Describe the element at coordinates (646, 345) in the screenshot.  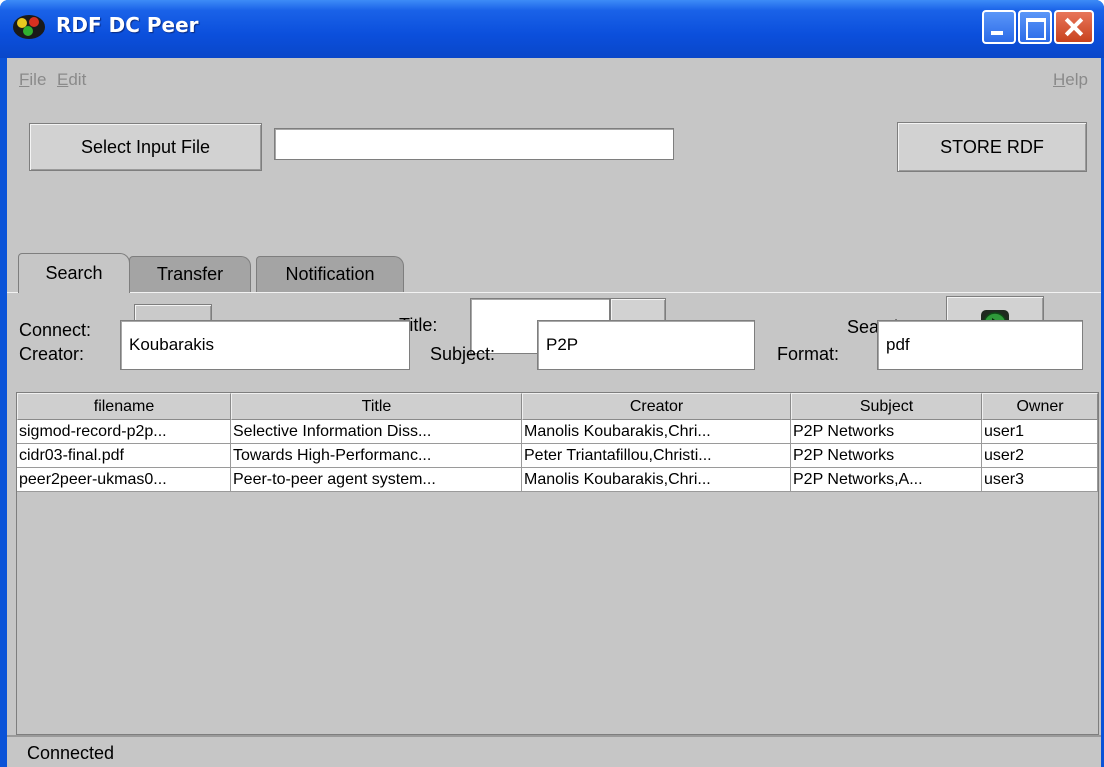
I see `subject-field: P2P` at that location.